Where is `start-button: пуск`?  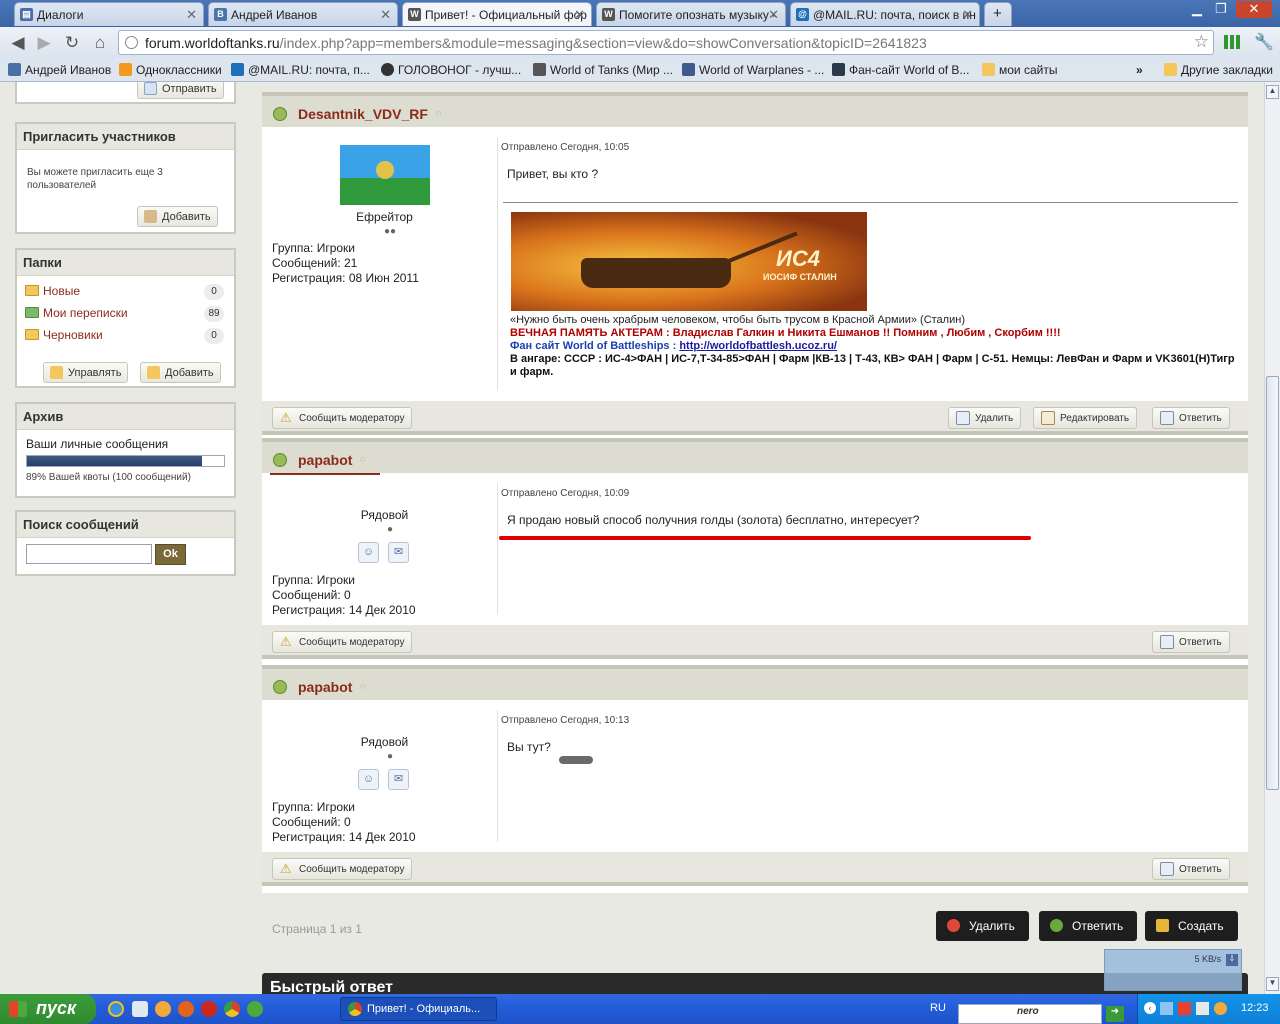
start-button: пуск is located at coordinates (48, 1009).